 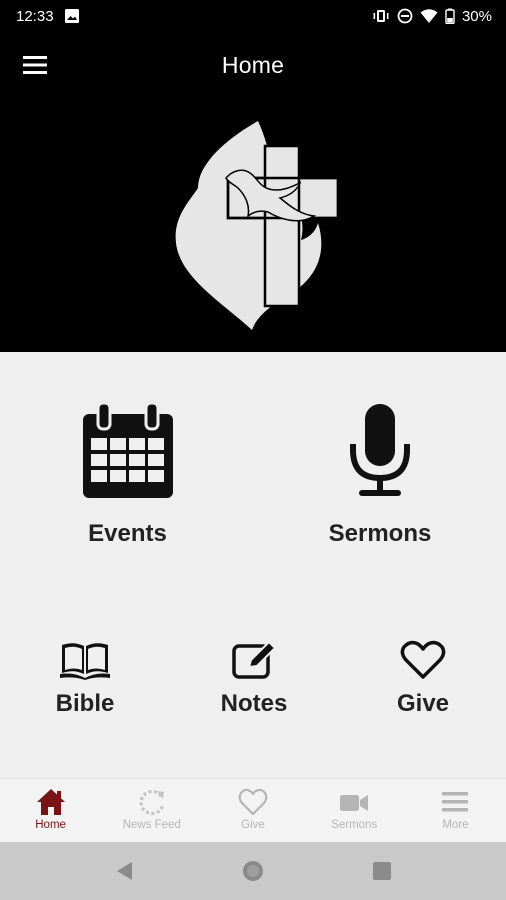 I want to click on status-bar: 12:33 30%, so click(x=253, y=16).